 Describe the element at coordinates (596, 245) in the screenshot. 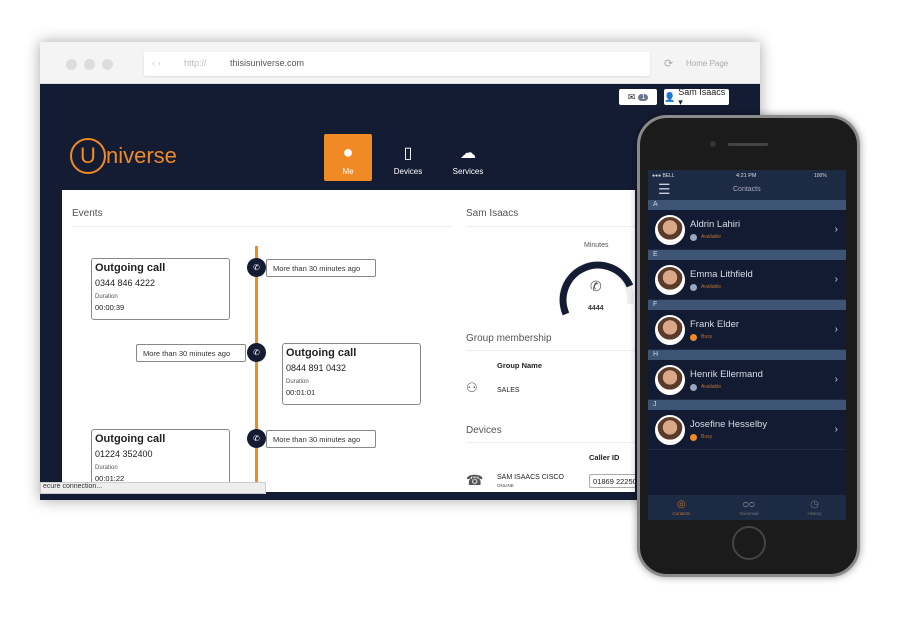

I see `minutes-label: Minutes` at that location.